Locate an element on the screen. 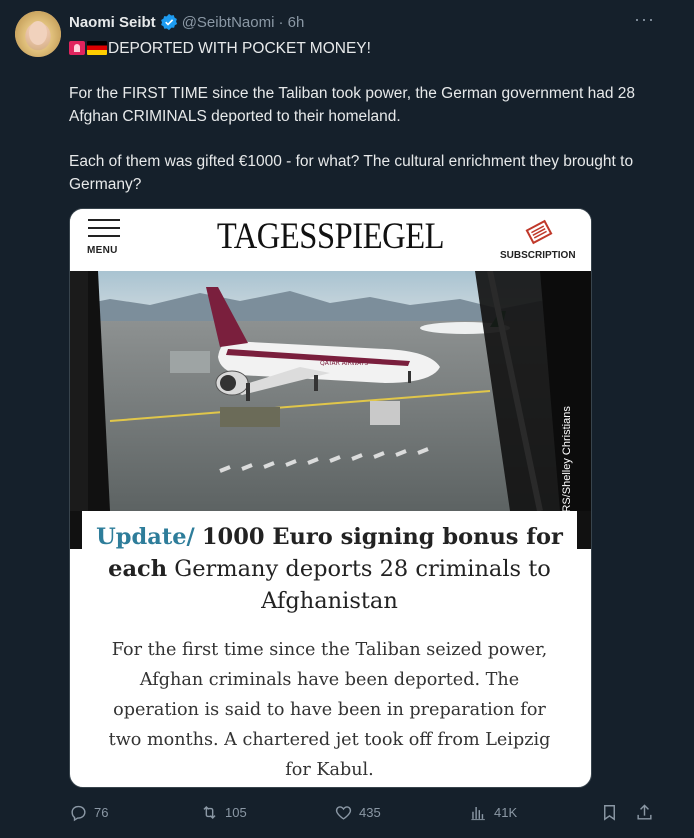  tweet-line-1: DEPORTED WITH POCKET MONEY! is located at coordinates (239, 48).